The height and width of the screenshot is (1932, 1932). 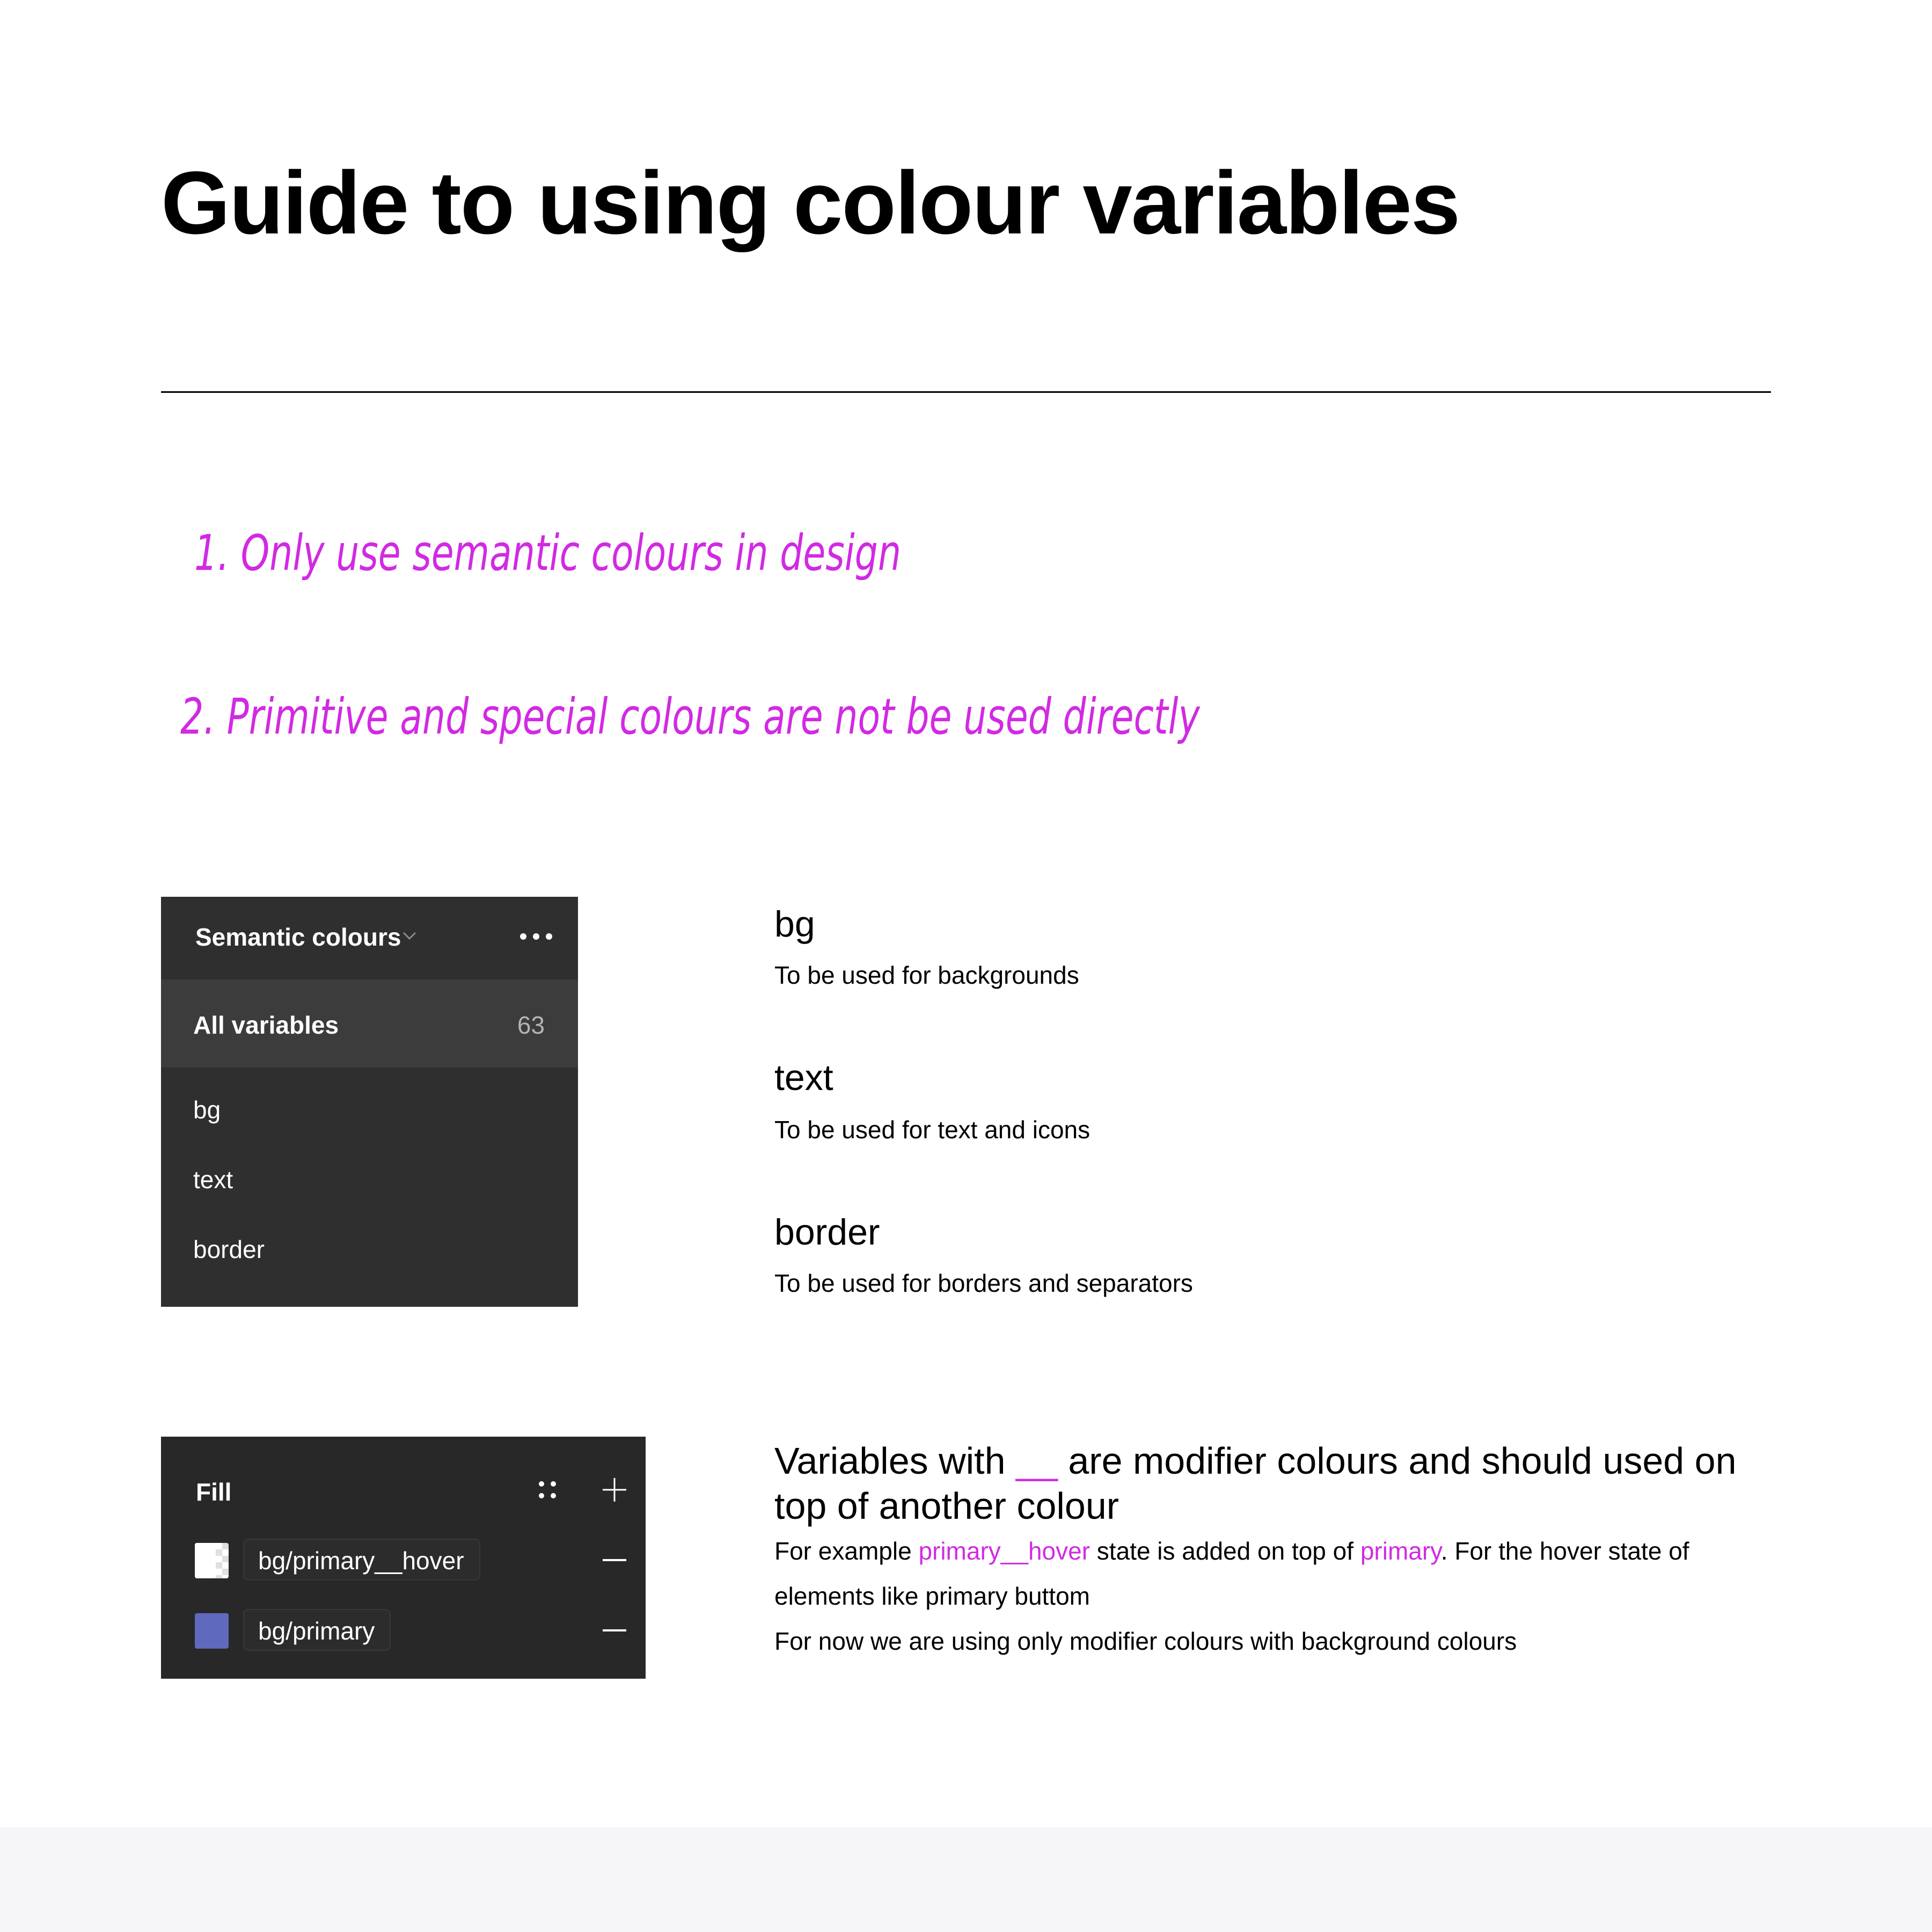 What do you see at coordinates (803, 1077) in the screenshot?
I see `description-heading: text` at bounding box center [803, 1077].